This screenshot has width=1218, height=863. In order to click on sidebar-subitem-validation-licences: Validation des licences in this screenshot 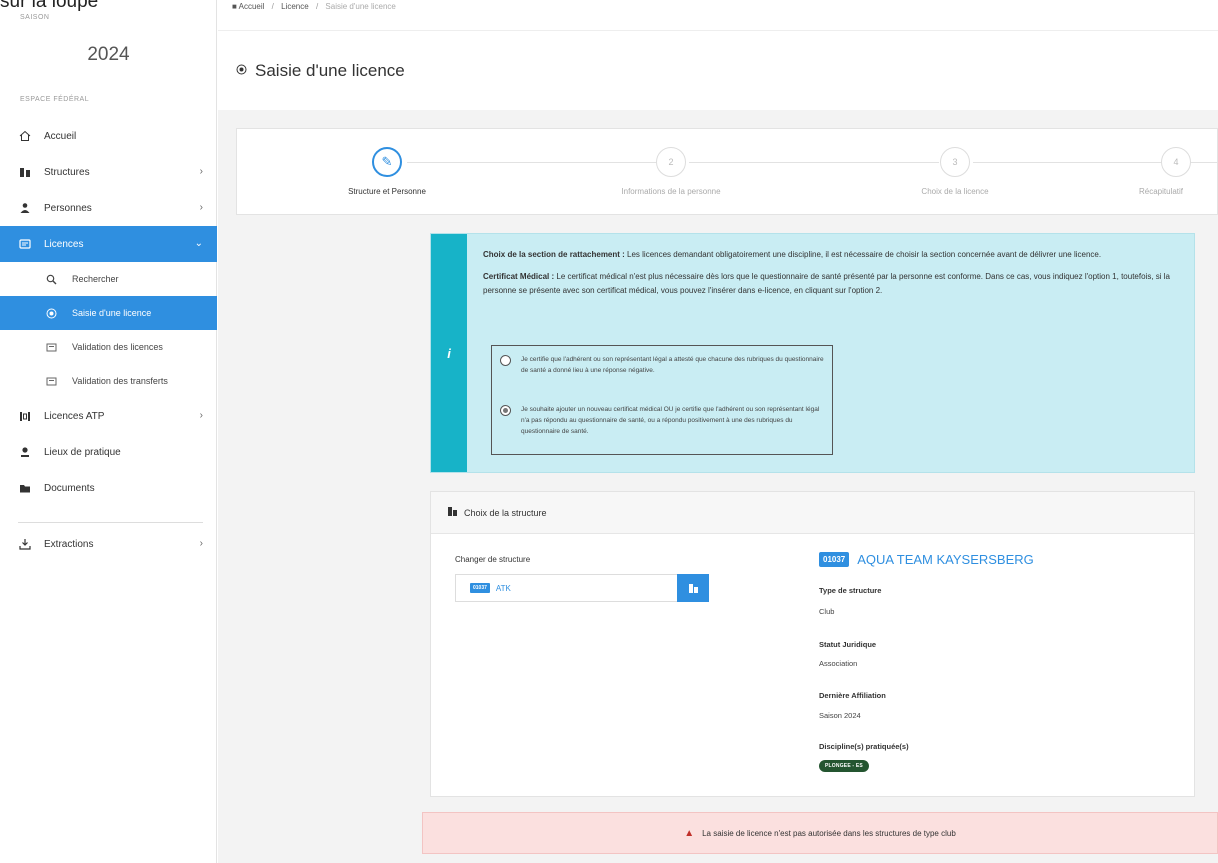, I will do `click(108, 347)`.